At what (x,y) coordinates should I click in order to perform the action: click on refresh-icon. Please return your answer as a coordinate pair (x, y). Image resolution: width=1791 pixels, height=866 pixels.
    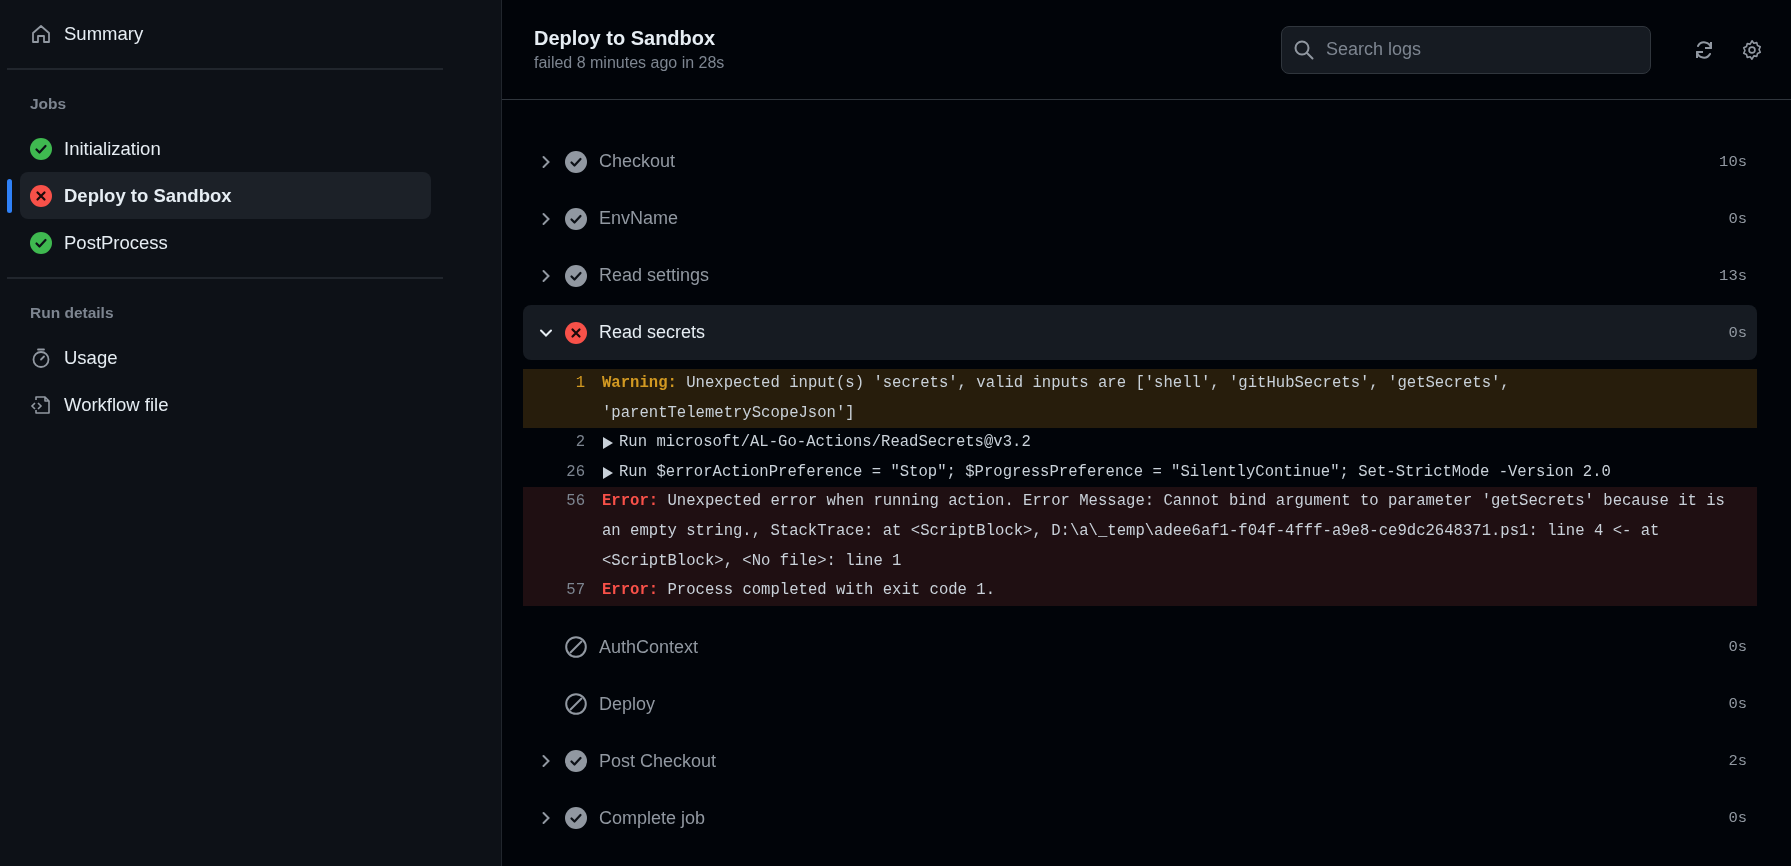
    Looking at the image, I should click on (1704, 49).